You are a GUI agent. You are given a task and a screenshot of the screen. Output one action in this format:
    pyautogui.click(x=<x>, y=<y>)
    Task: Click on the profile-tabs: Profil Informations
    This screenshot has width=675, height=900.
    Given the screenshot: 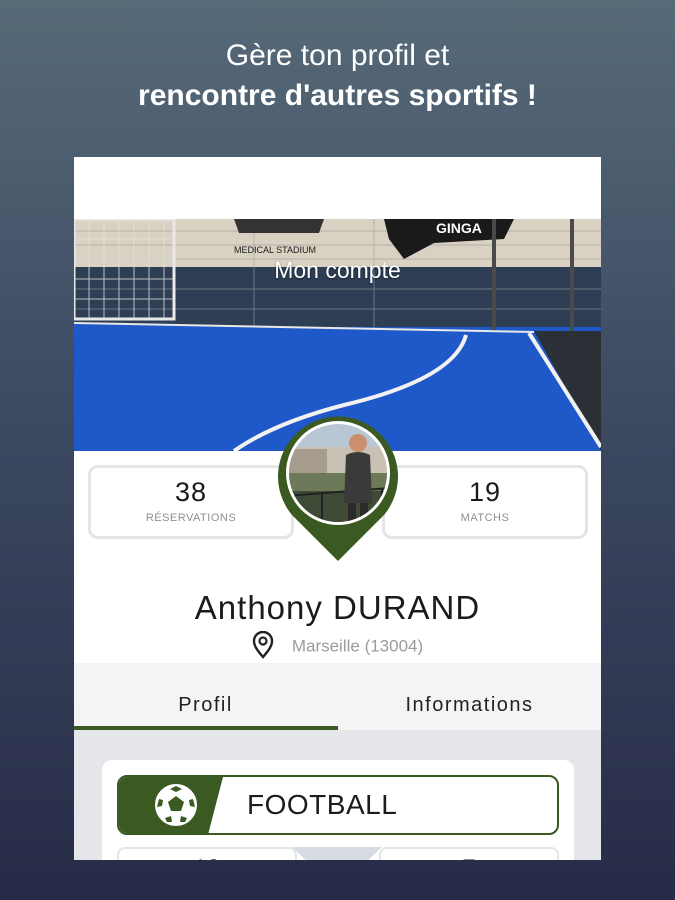 What is the action you would take?
    pyautogui.click(x=337, y=696)
    